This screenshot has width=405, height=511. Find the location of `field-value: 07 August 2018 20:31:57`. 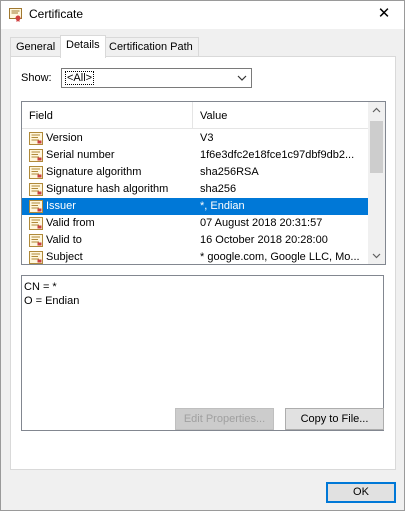

field-value: 07 August 2018 20:31:57 is located at coordinates (261, 223).